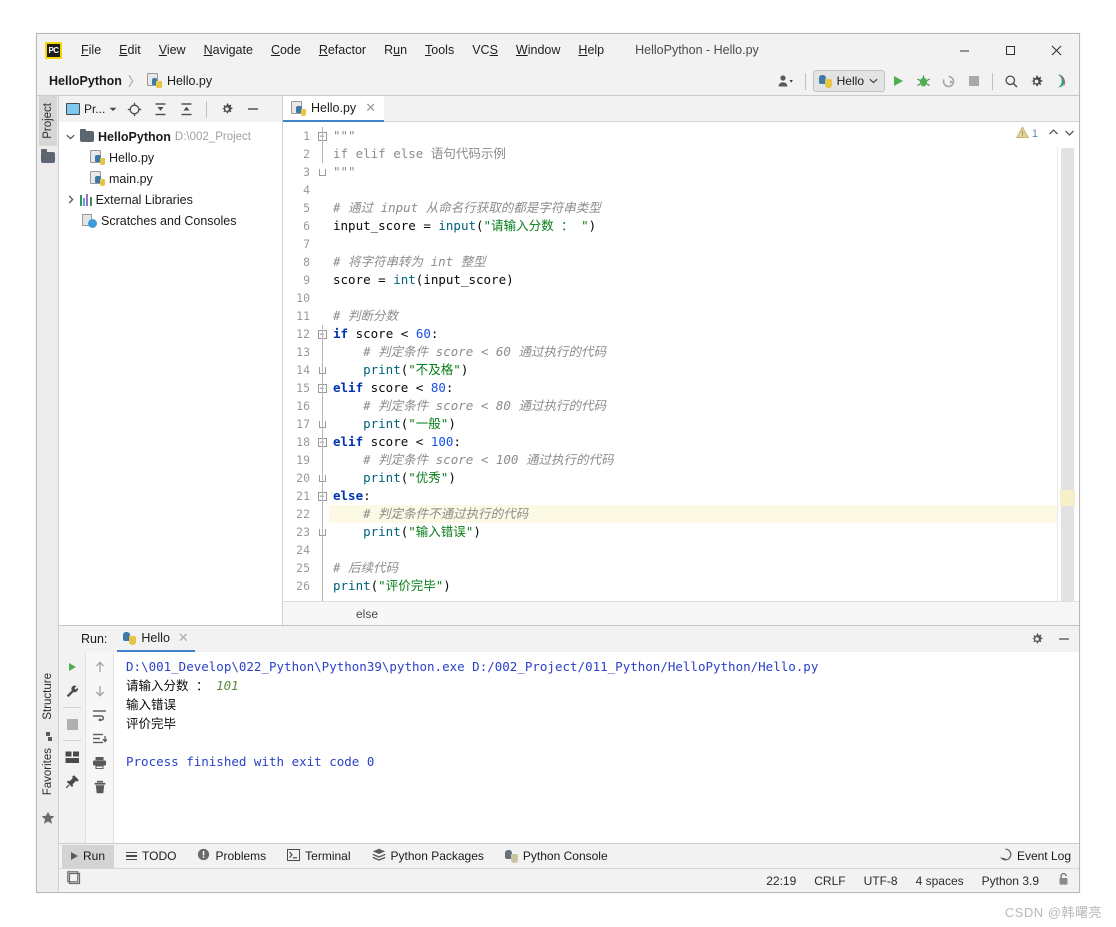 Image resolution: width=1116 pixels, height=927 pixels. Describe the element at coordinates (538, 50) in the screenshot. I see `menu-item-window: Window` at that location.